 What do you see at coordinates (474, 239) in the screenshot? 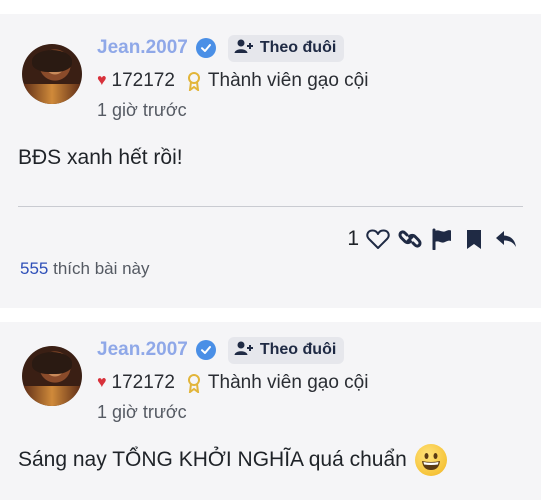
I see `bookmark-icon` at bounding box center [474, 239].